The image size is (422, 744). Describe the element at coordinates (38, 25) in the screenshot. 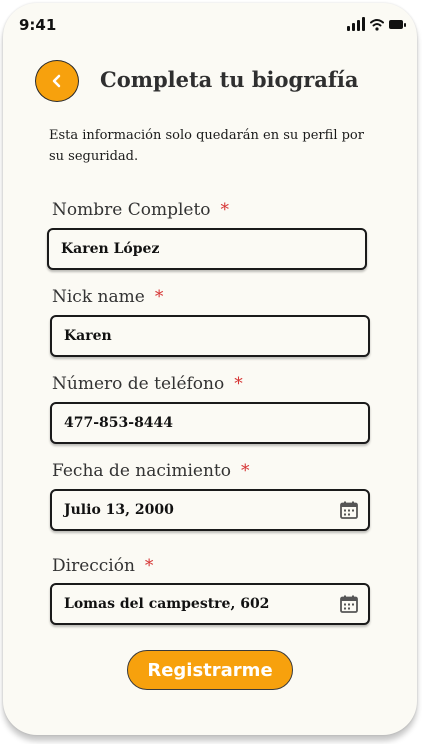

I see `status-time: 9:41` at that location.